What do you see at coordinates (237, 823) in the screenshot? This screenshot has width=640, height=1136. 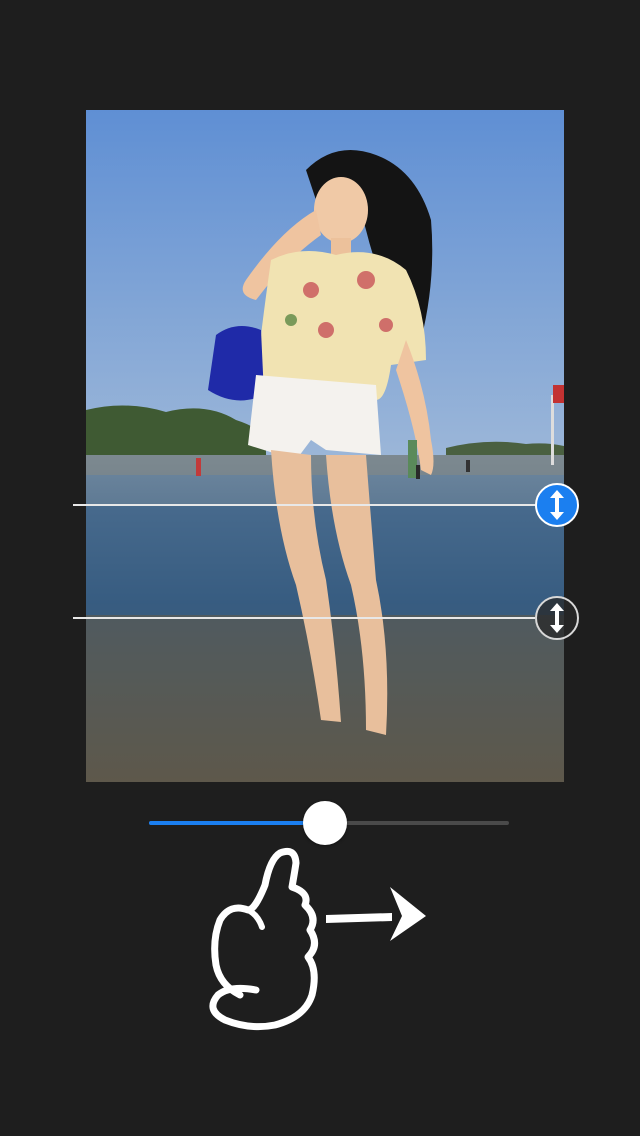 I see `slider-fill` at bounding box center [237, 823].